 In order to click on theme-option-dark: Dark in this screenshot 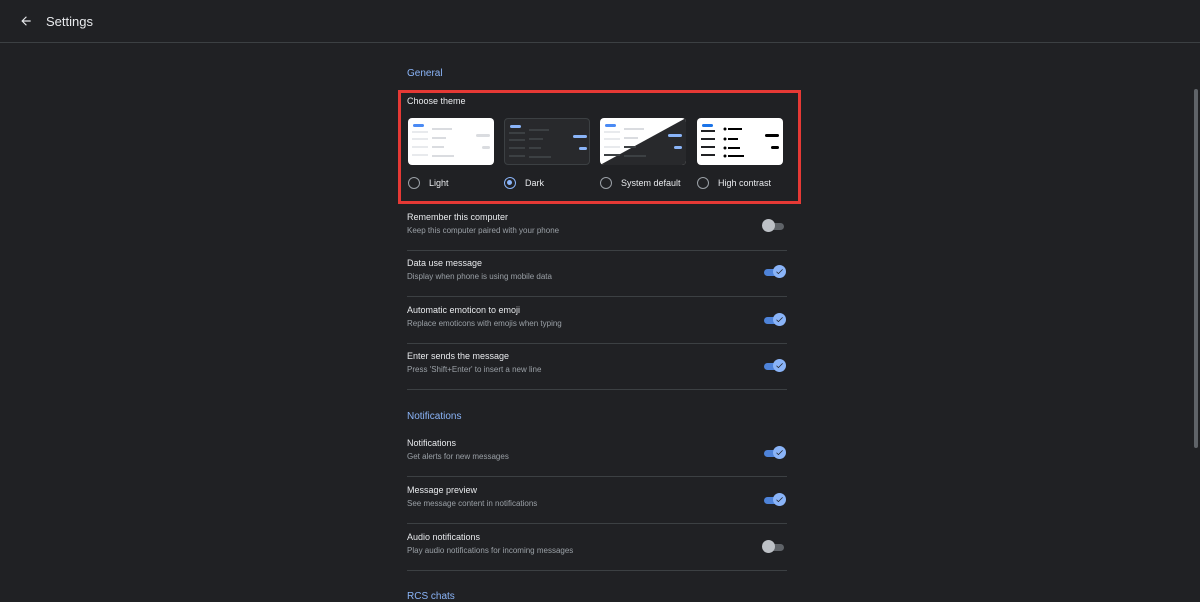, I will do `click(524, 183)`.